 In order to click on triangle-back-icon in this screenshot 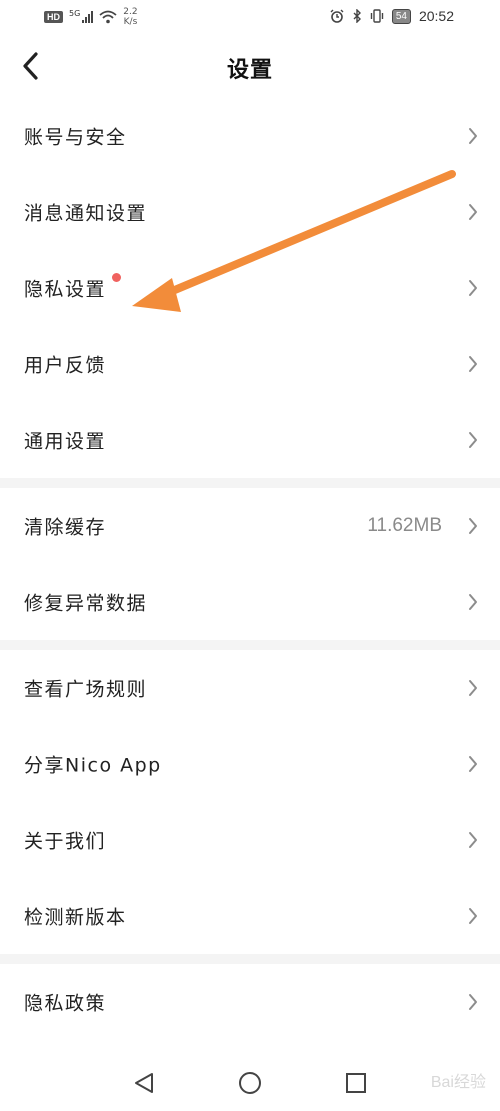, I will do `click(144, 1083)`.